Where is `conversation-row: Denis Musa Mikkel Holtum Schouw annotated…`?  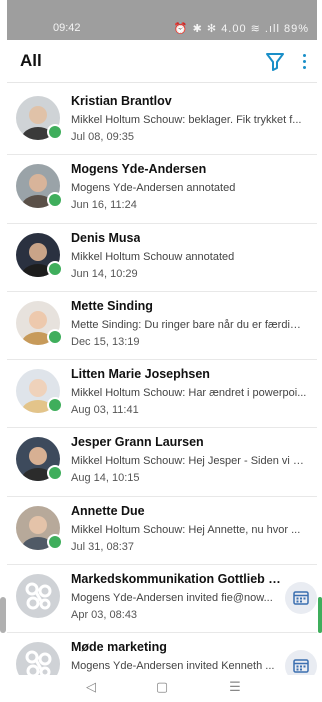
conversation-row: Denis Musa Mikkel Holtum Schouw annotated… is located at coordinates (162, 258).